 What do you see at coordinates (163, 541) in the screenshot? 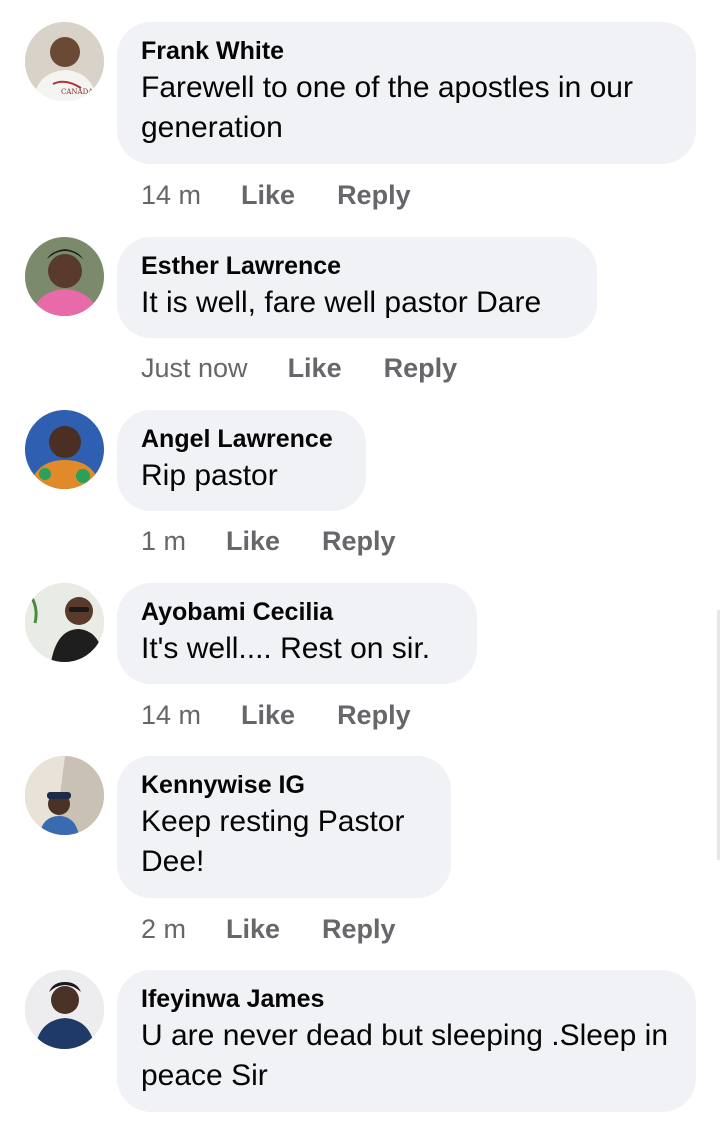
I see `comment-timestamp: 1 m` at bounding box center [163, 541].